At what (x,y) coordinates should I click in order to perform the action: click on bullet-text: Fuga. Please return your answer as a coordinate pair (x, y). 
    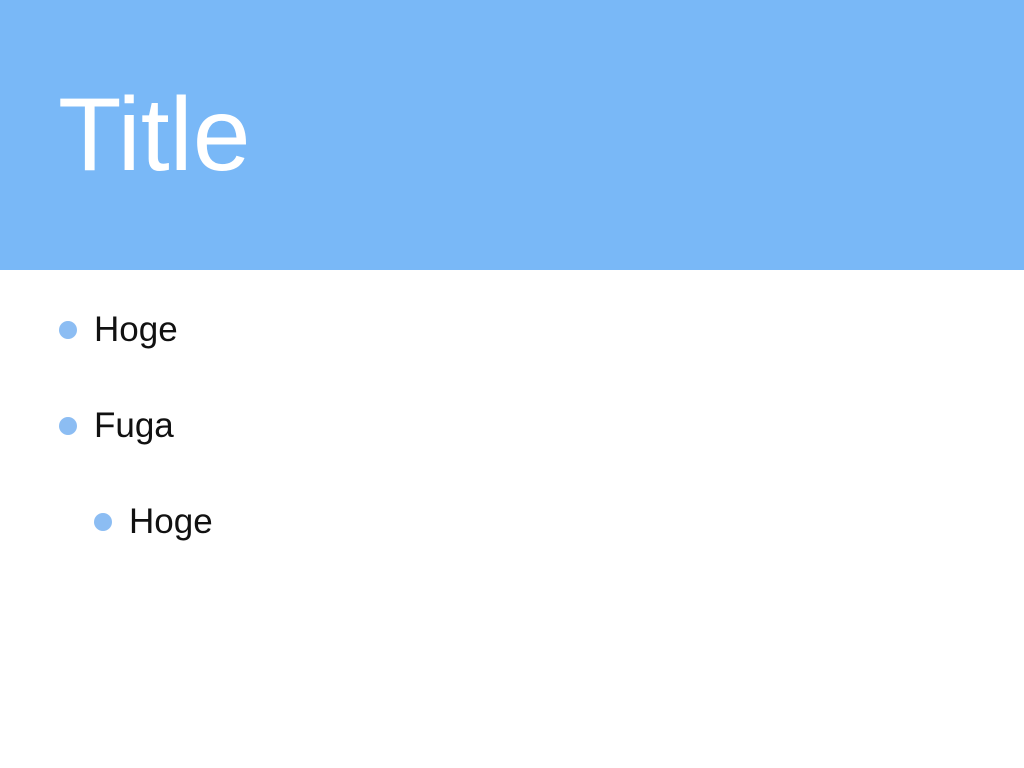
    Looking at the image, I should click on (134, 425).